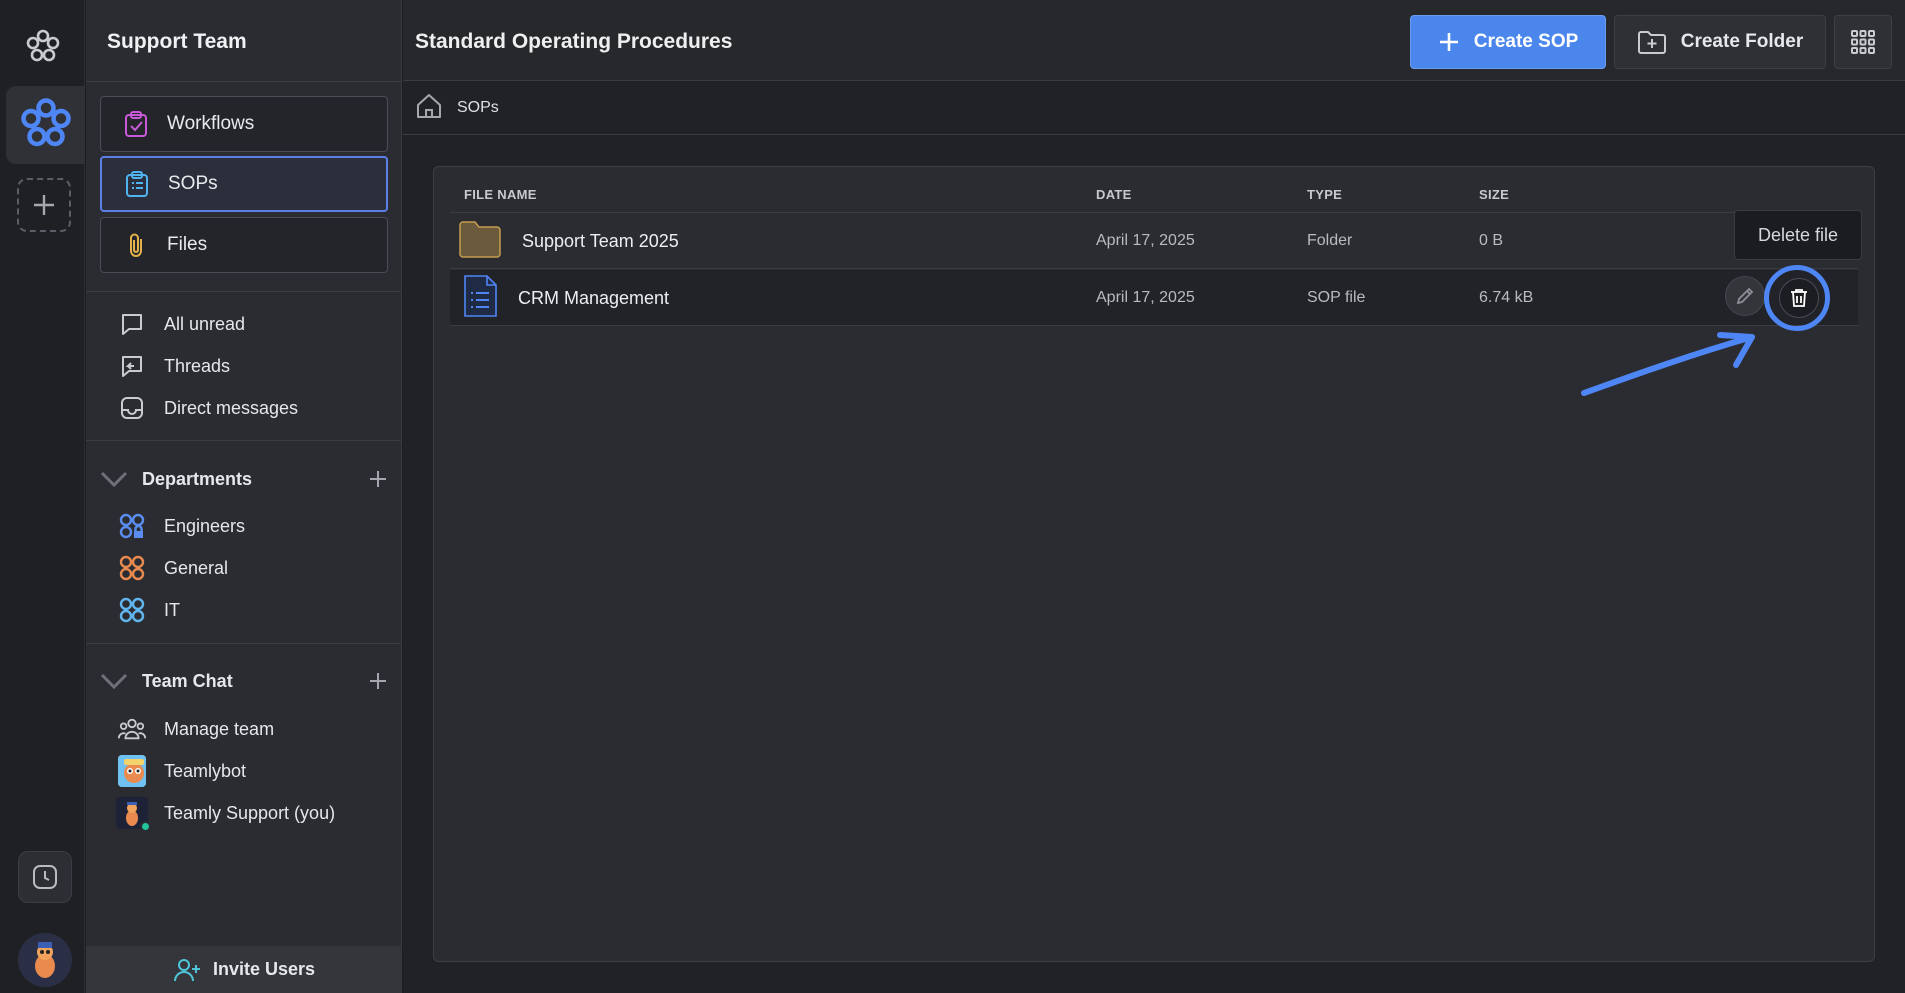  Describe the element at coordinates (197, 365) in the screenshot. I see `item-label: Threads` at that location.